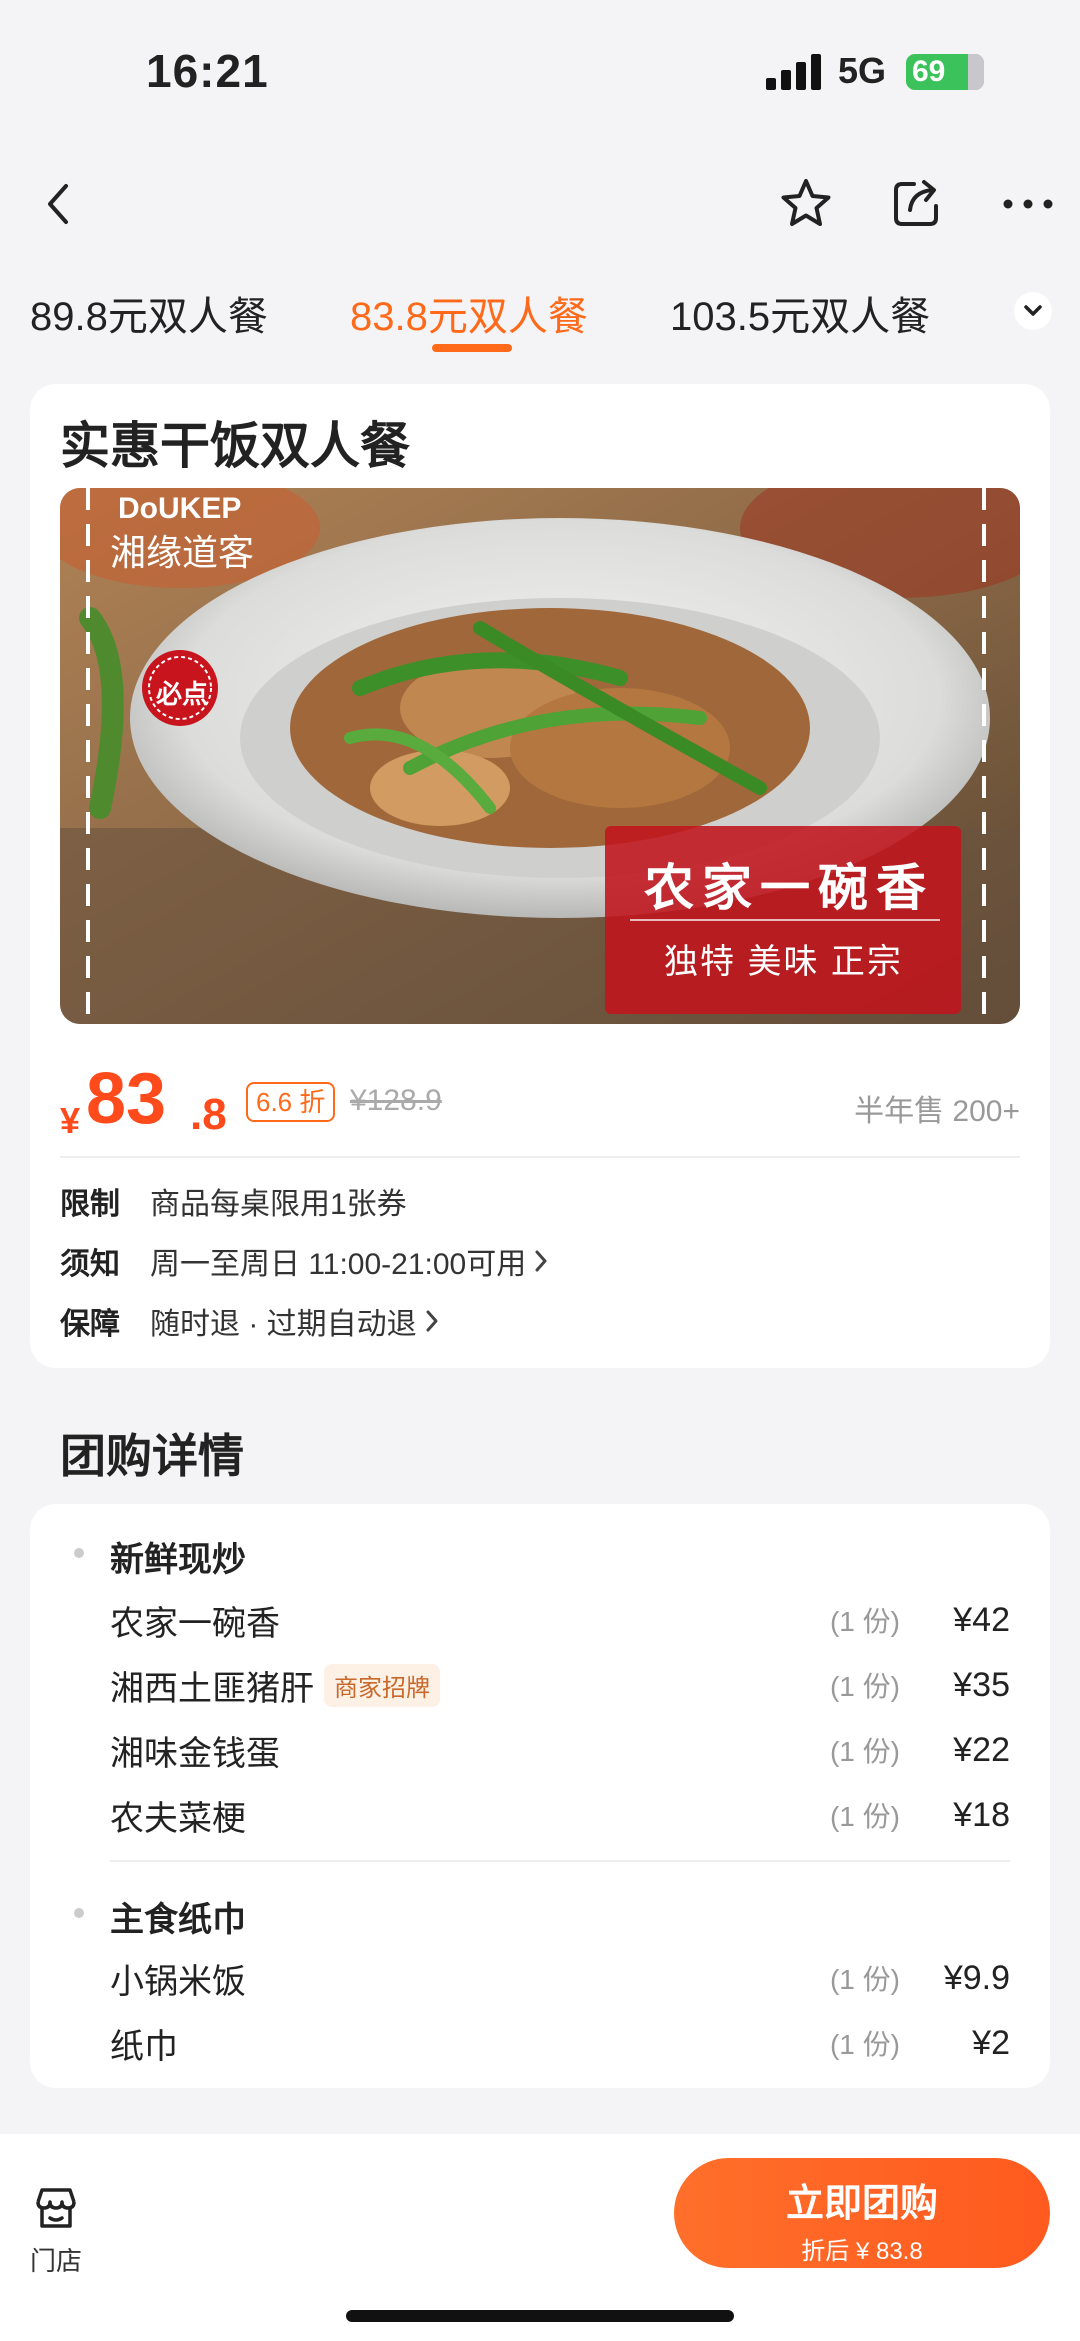 The image size is (1080, 2341). What do you see at coordinates (976, 1977) in the screenshot?
I see `item-price: ¥9.9` at bounding box center [976, 1977].